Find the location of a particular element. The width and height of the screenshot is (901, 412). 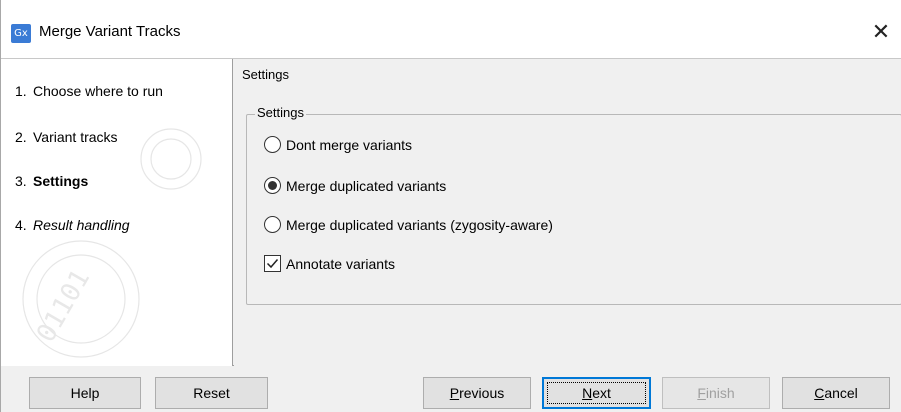

previous-button: Previous is located at coordinates (477, 393).